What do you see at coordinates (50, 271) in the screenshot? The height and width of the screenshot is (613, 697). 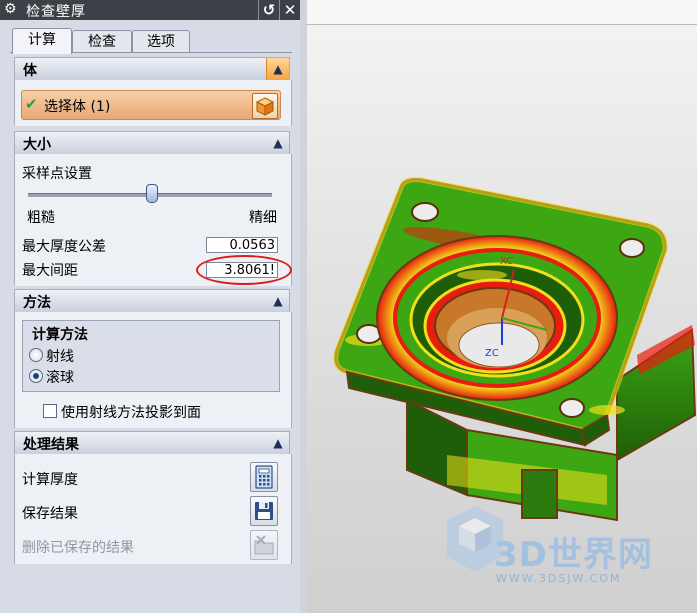 I see `max-spacing-label: 最大间距` at bounding box center [50, 271].